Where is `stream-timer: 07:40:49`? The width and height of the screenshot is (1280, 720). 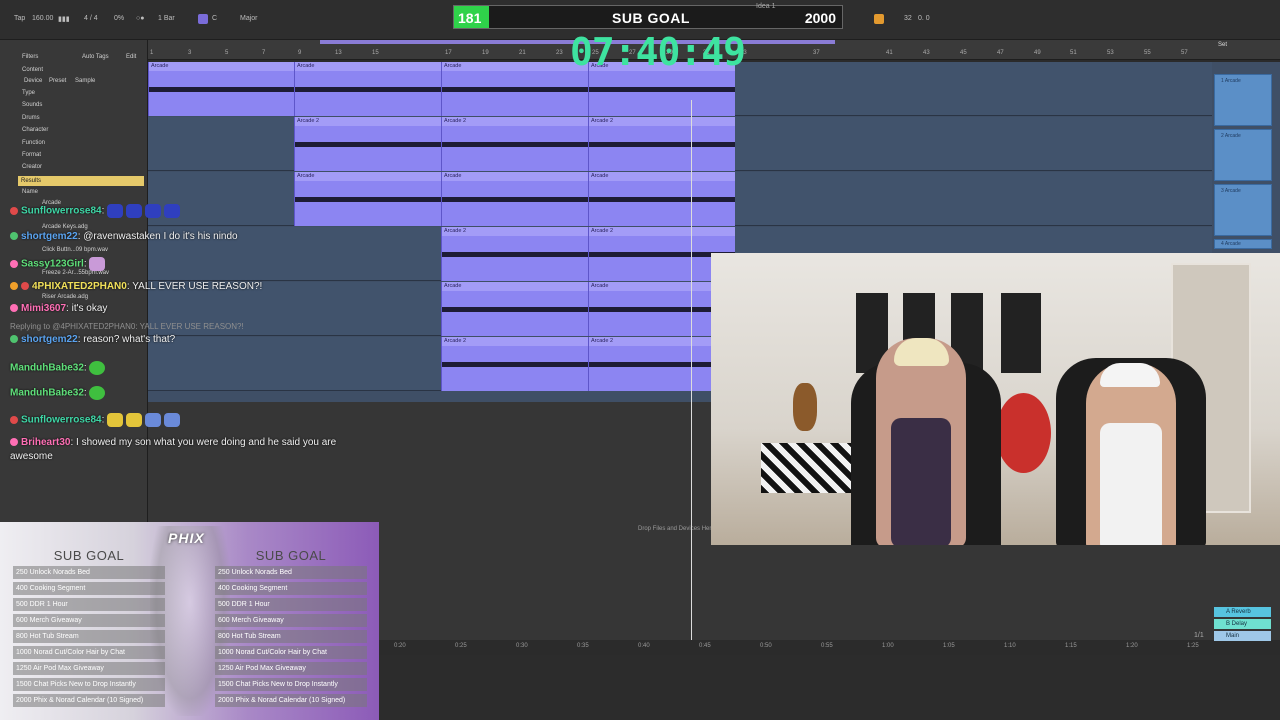
stream-timer: 07:40:49 is located at coordinates (658, 52).